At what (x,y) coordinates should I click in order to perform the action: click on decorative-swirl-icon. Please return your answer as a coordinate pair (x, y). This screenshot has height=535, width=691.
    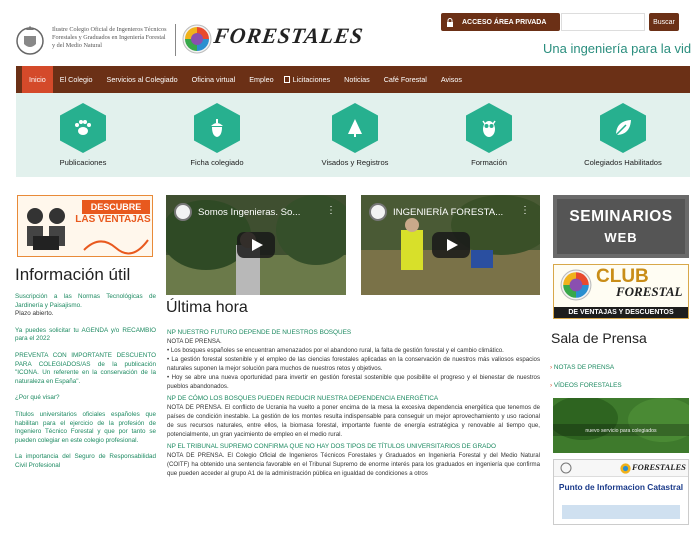
    Looking at the image, I should click on (116, 247).